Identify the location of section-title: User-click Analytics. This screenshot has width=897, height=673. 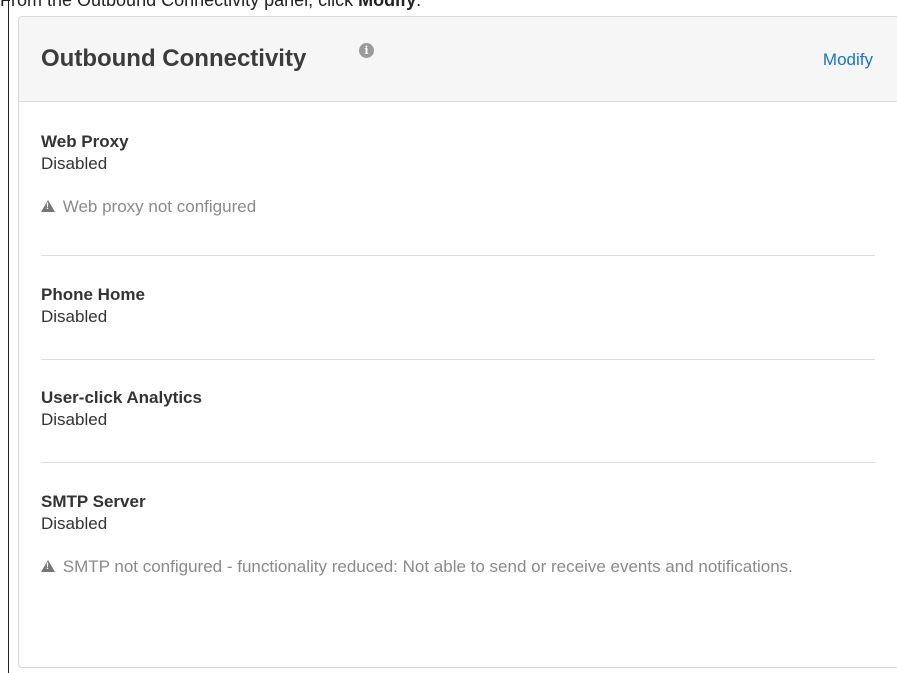
(121, 397).